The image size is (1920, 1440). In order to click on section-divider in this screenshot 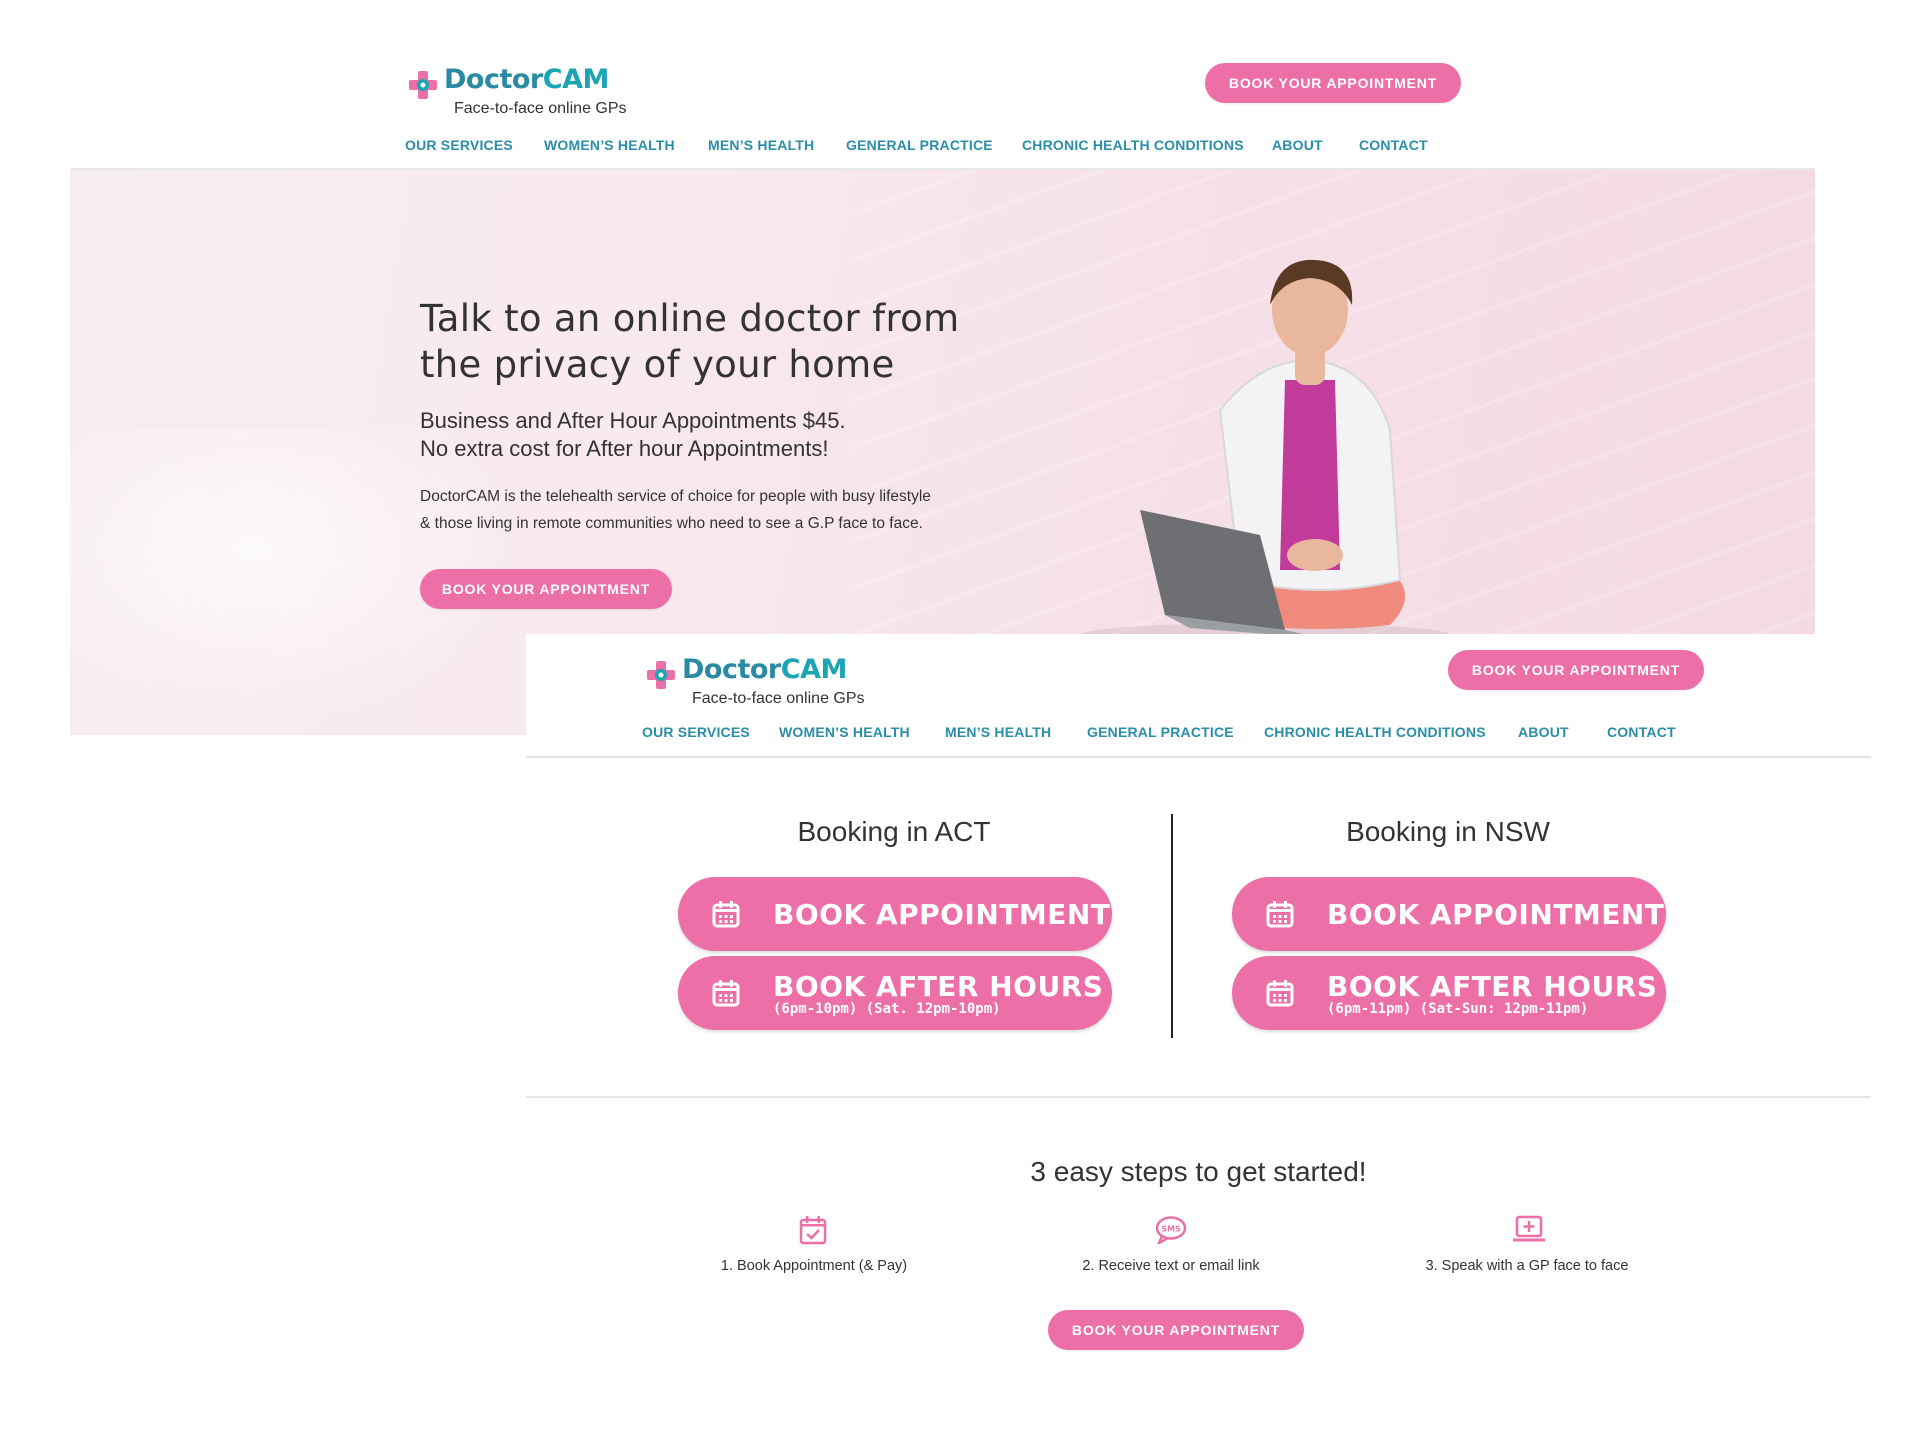, I will do `click(1198, 1097)`.